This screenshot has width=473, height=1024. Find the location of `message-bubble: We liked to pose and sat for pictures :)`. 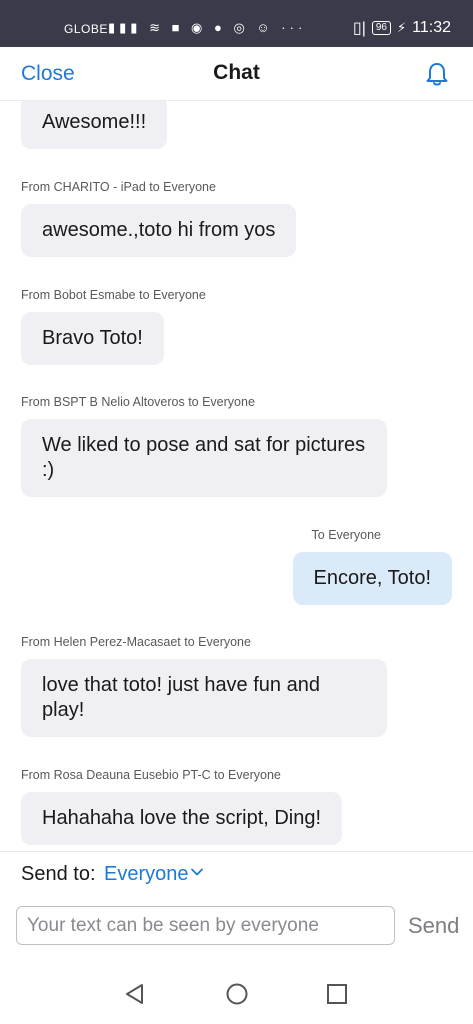

message-bubble: We liked to pose and sat for pictures :) is located at coordinates (204, 458).